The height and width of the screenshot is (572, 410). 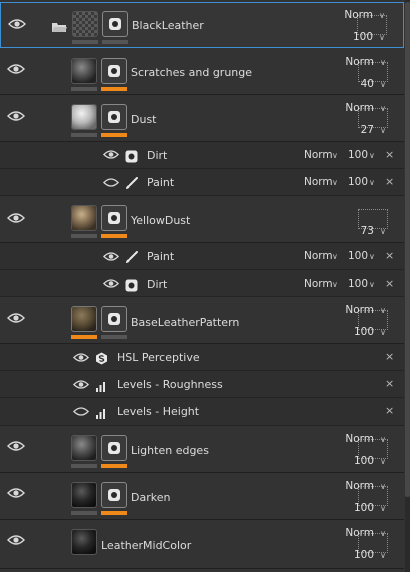 I want to click on effect-row-paint: Paint Norm ∨ 100 ∨ ×, so click(x=202, y=256).